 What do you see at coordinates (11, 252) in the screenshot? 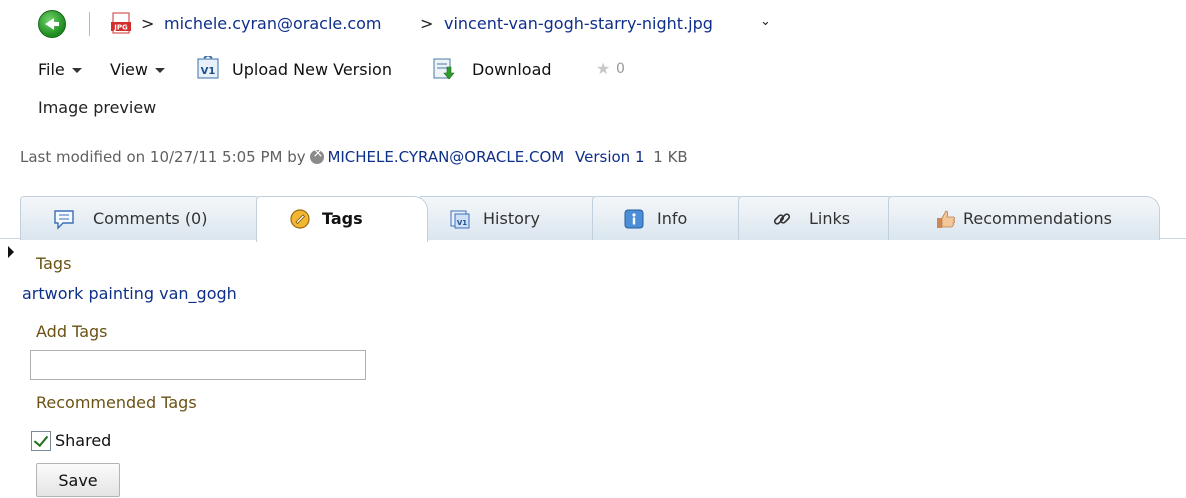
I see `expand-panel-toggle` at bounding box center [11, 252].